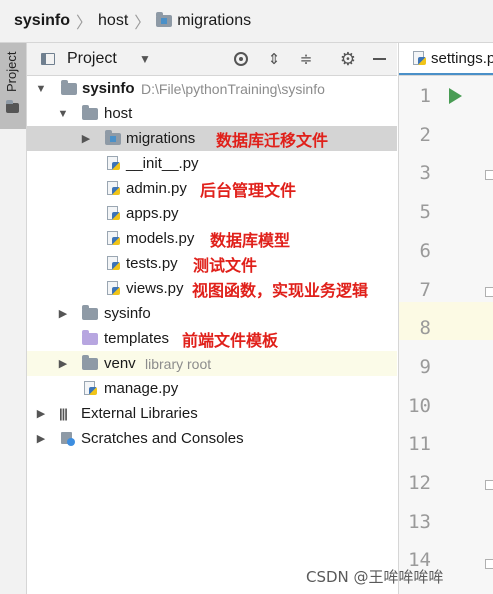 This screenshot has width=493, height=594. What do you see at coordinates (11, 71) in the screenshot?
I see `project-tool-tab-label: Project` at bounding box center [11, 71].